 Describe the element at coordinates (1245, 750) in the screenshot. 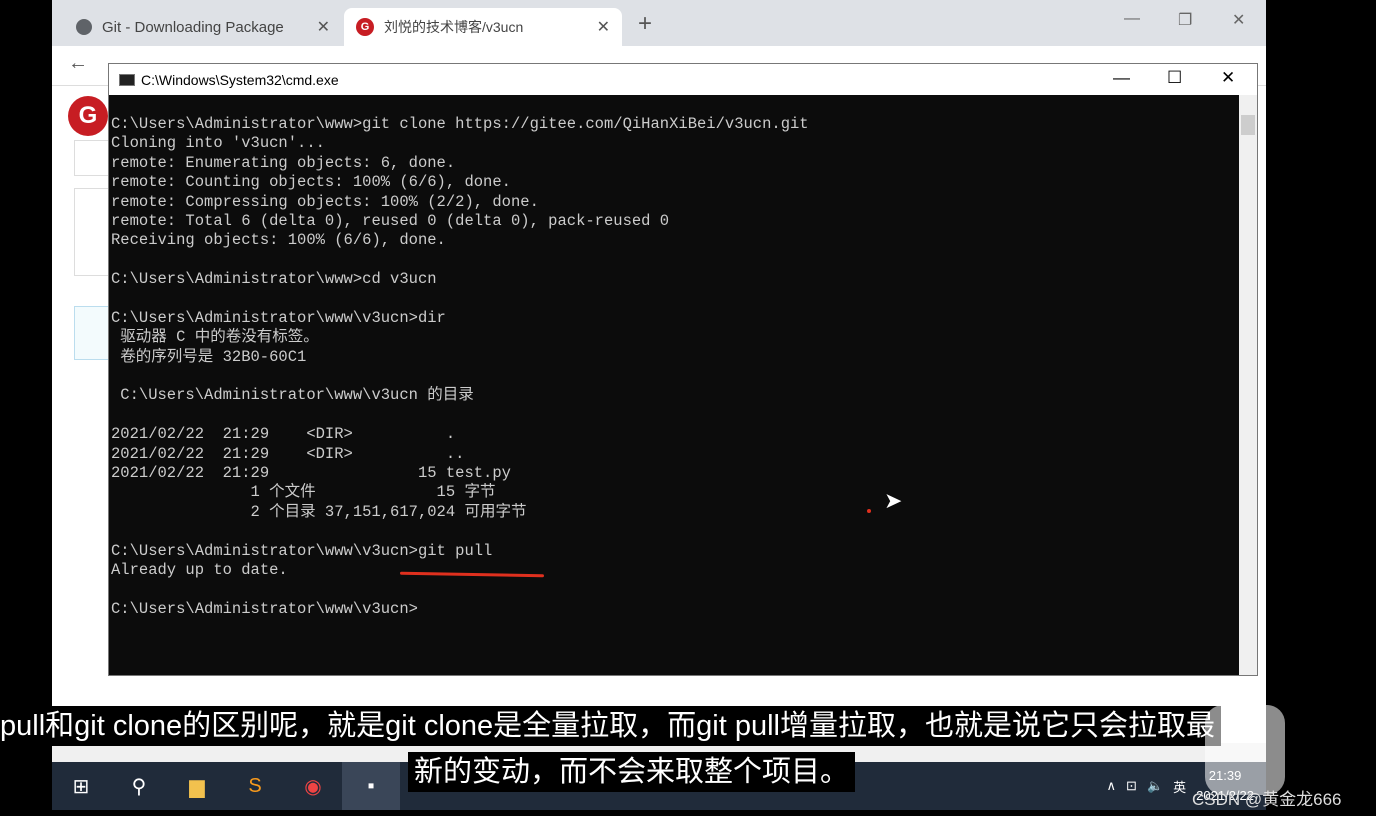

I see `bilibili-watermark-icon` at that location.